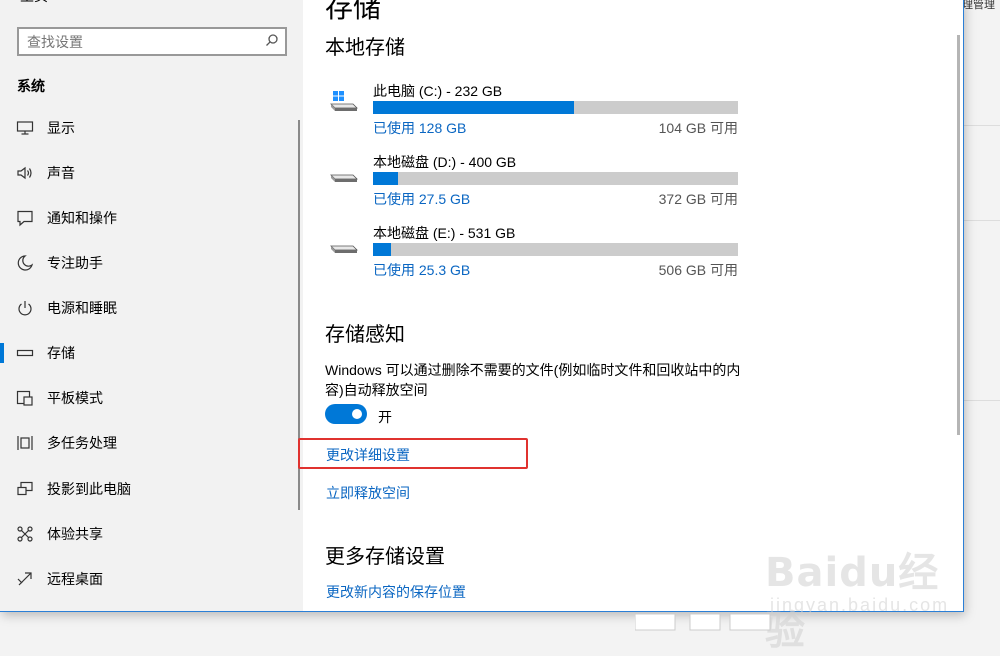 The image size is (1000, 656). I want to click on background-window-text: 理管理, so click(978, 5).